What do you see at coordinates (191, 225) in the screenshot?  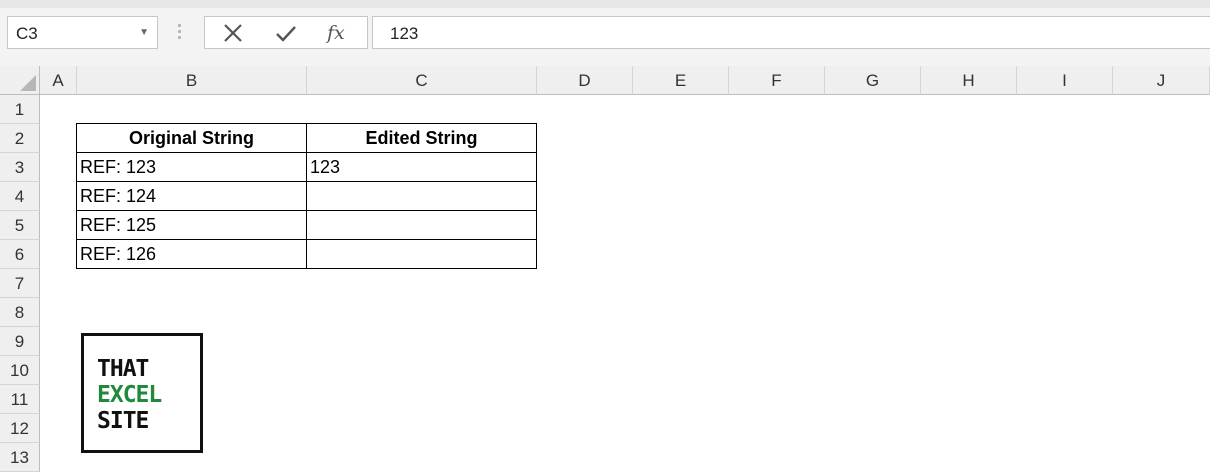 I see `cell-b5: REF: 125` at bounding box center [191, 225].